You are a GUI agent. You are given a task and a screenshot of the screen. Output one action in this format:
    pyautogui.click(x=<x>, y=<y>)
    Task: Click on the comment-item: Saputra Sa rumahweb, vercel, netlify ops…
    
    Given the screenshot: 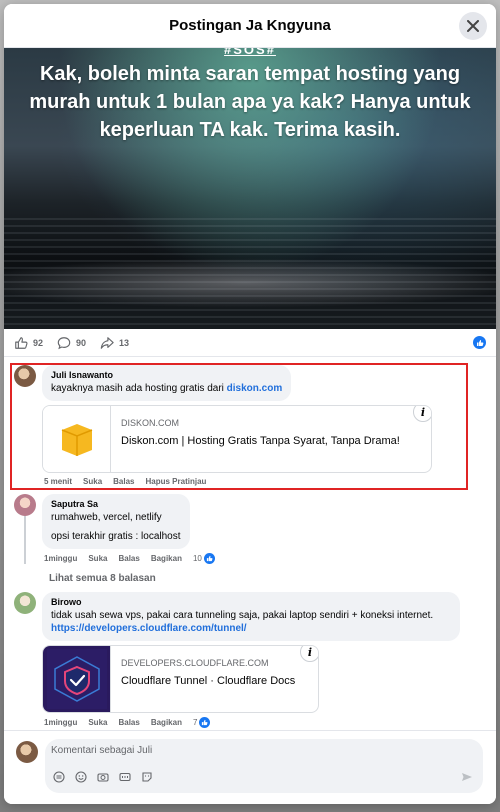 What is the action you would take?
    pyautogui.click(x=250, y=529)
    